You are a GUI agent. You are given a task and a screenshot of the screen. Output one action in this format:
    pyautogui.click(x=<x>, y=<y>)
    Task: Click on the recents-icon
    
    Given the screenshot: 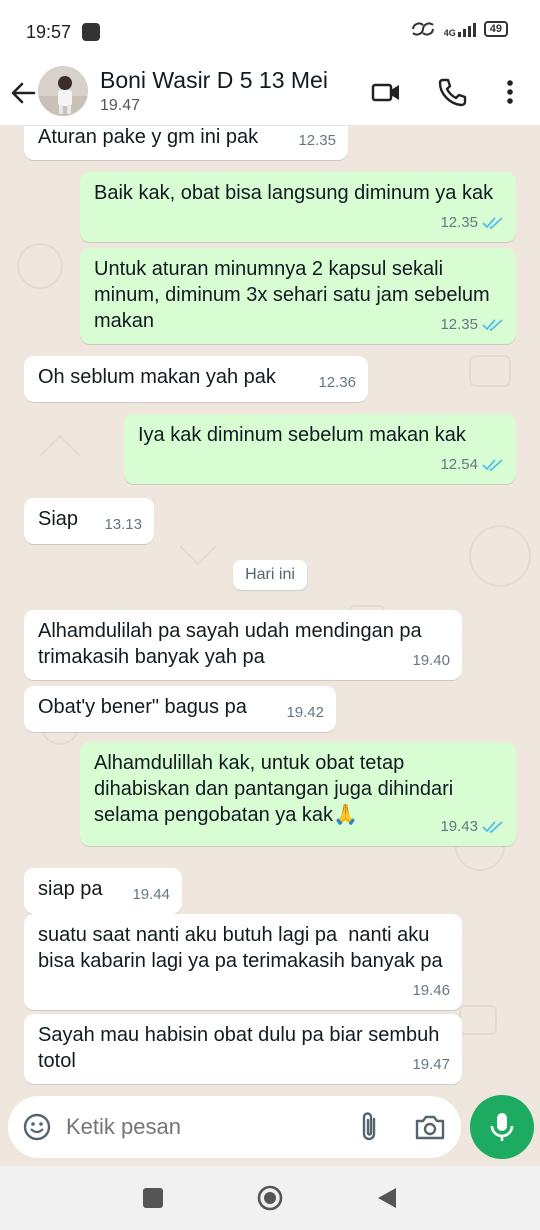 What is the action you would take?
    pyautogui.click(x=153, y=1198)
    